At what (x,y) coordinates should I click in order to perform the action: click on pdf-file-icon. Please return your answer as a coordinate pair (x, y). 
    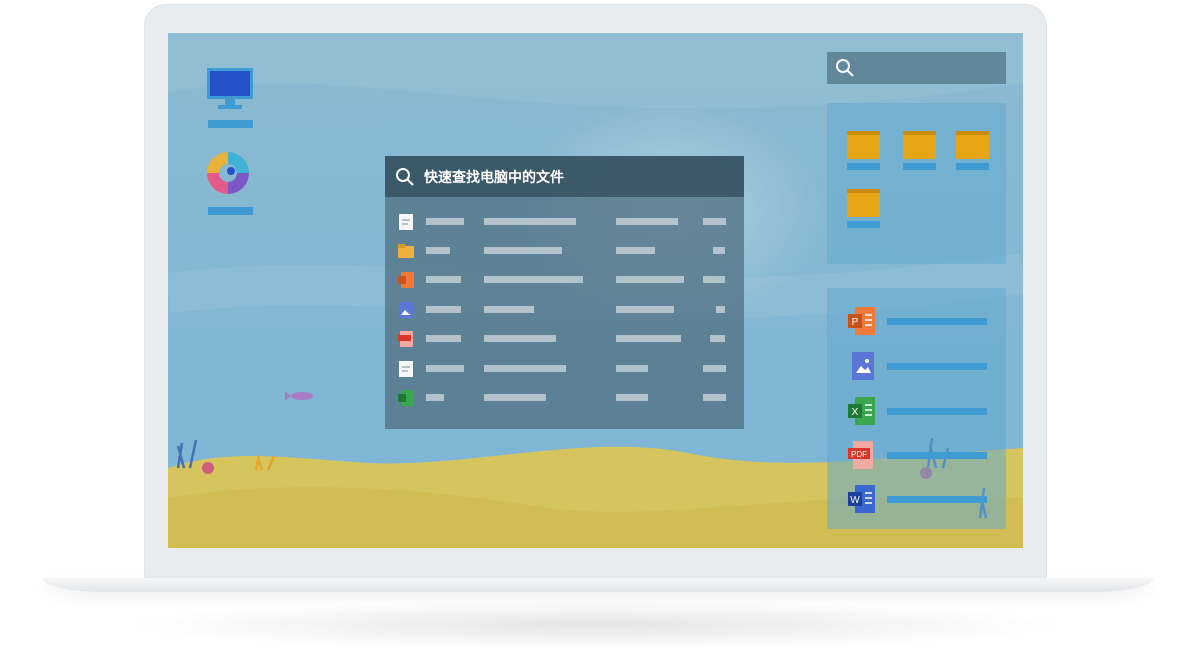
    Looking at the image, I should click on (405, 339).